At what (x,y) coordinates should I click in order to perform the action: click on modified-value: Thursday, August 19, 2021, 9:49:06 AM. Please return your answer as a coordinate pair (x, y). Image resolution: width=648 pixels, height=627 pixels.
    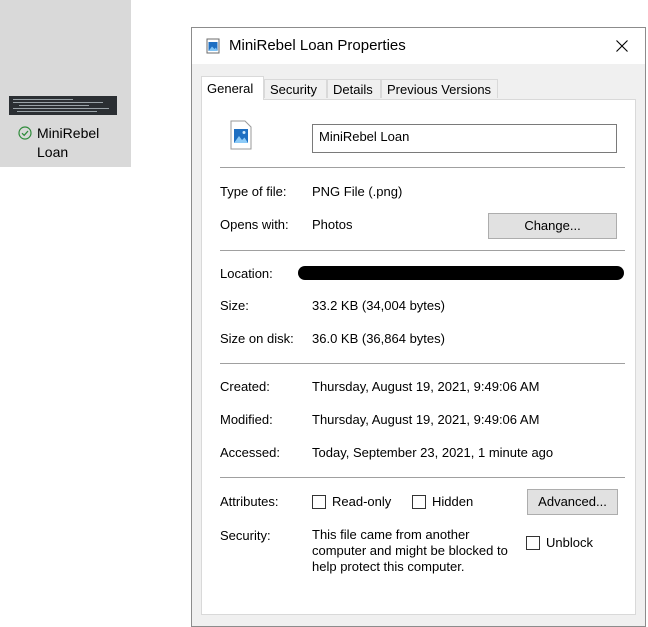
    Looking at the image, I should click on (426, 419).